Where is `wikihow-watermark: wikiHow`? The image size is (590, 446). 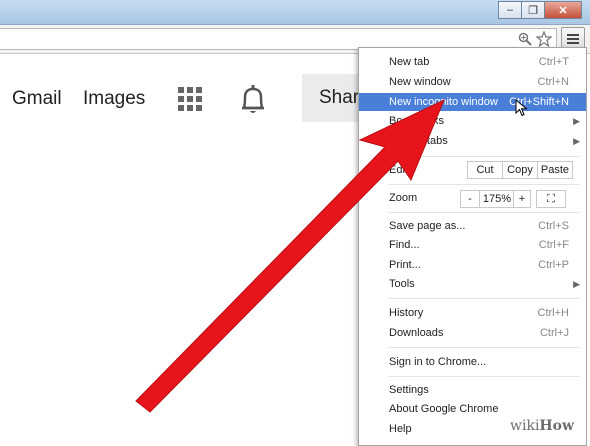
wikihow-watermark: wikiHow is located at coordinates (542, 426).